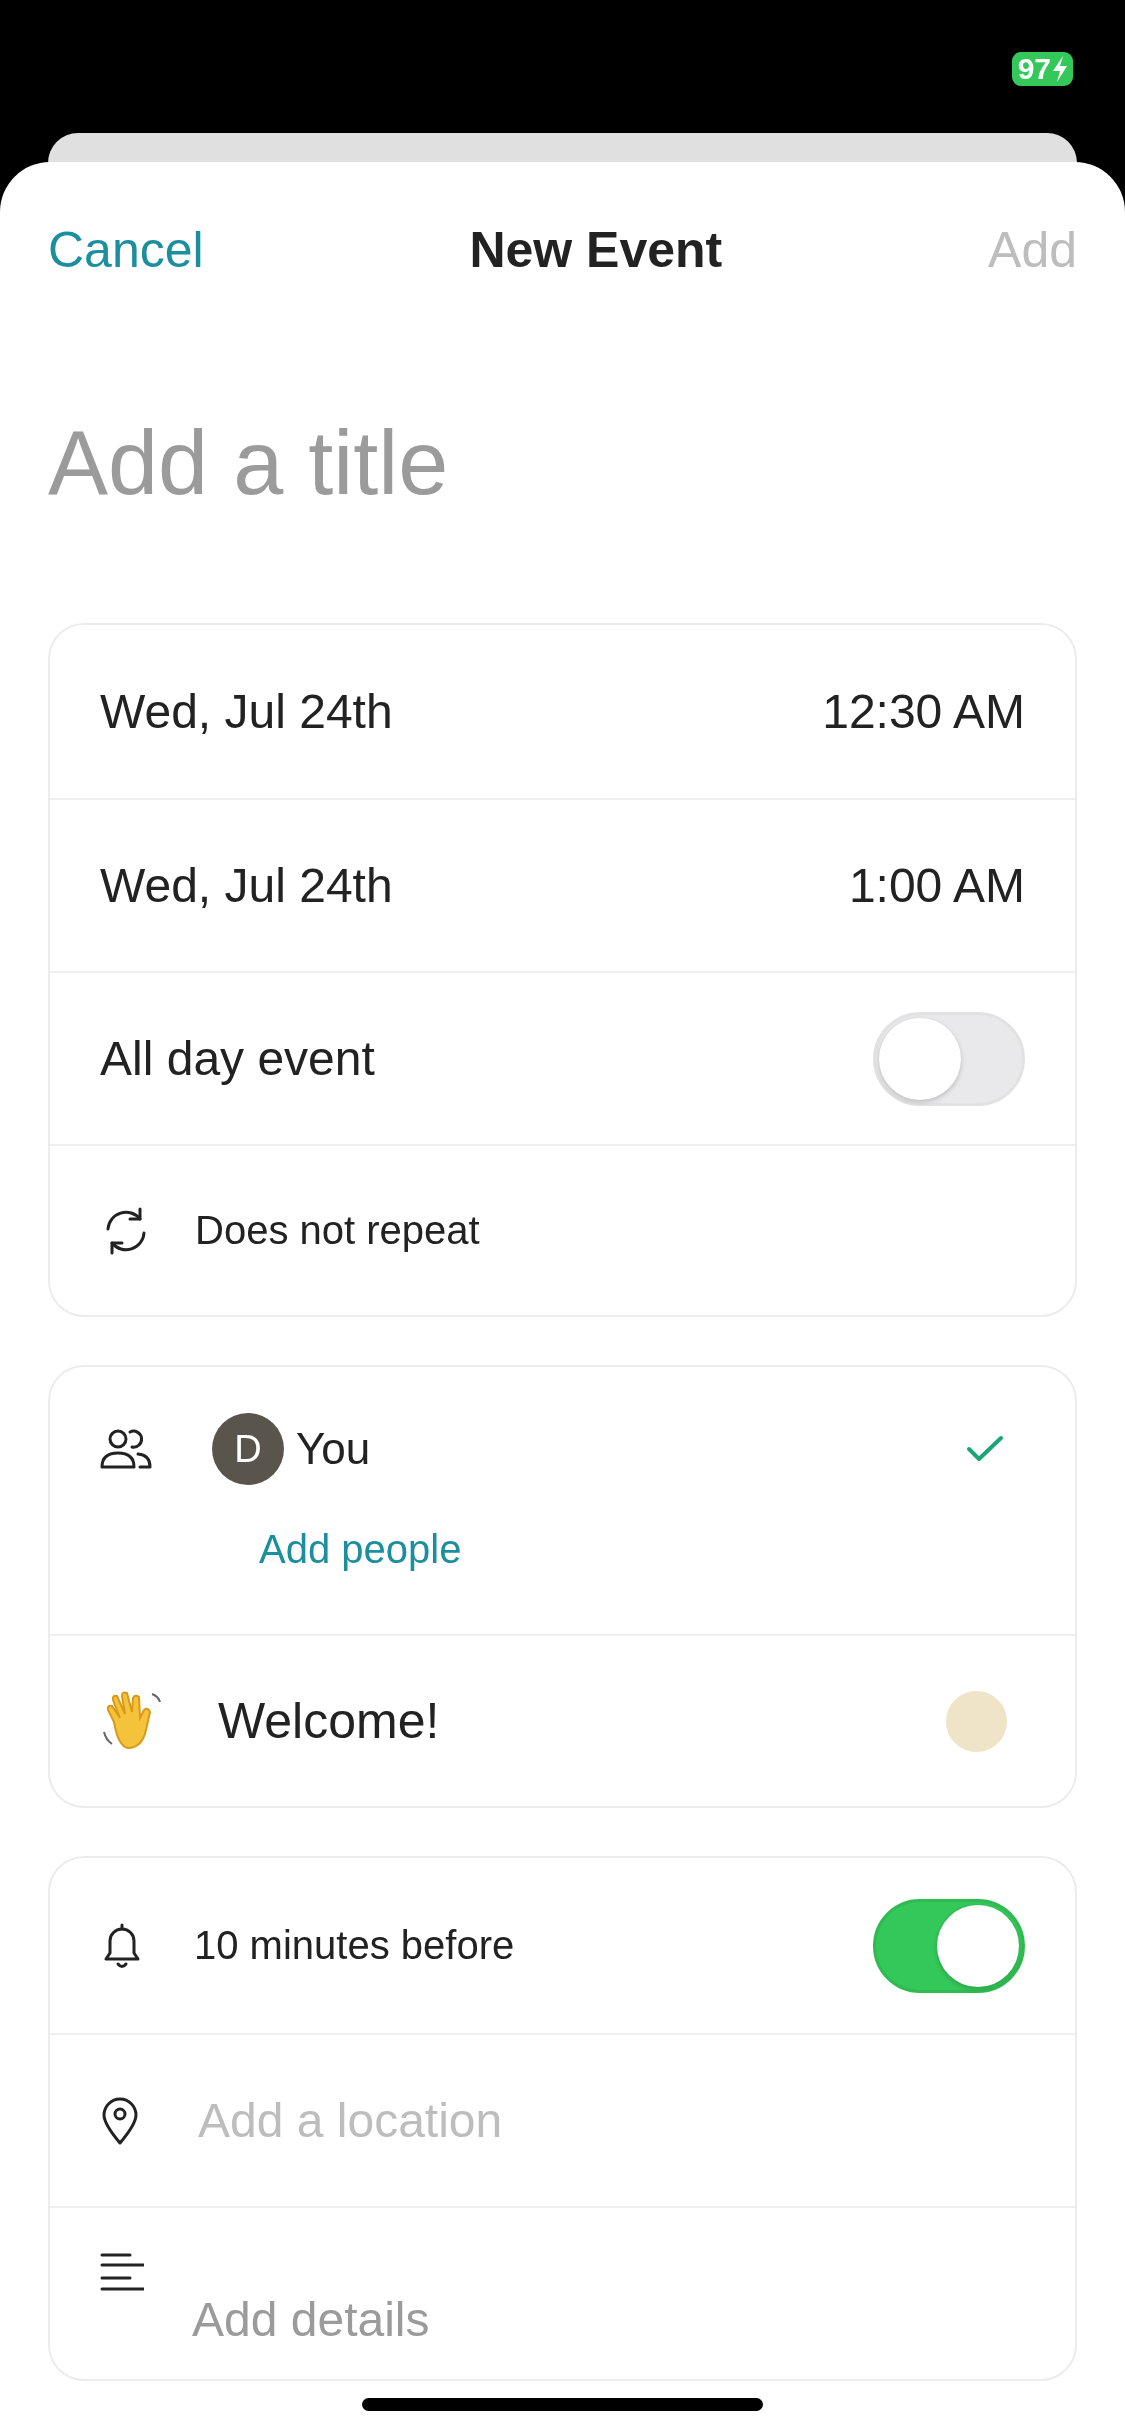 Image resolution: width=1125 pixels, height=2436 pixels. Describe the element at coordinates (126, 1449) in the screenshot. I see `people-icon` at that location.